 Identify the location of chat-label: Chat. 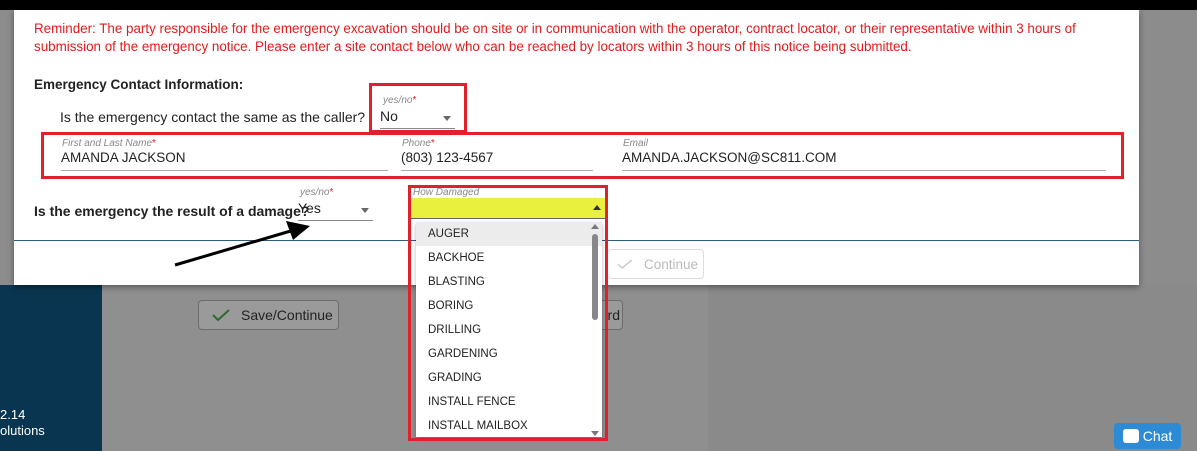
(1157, 436).